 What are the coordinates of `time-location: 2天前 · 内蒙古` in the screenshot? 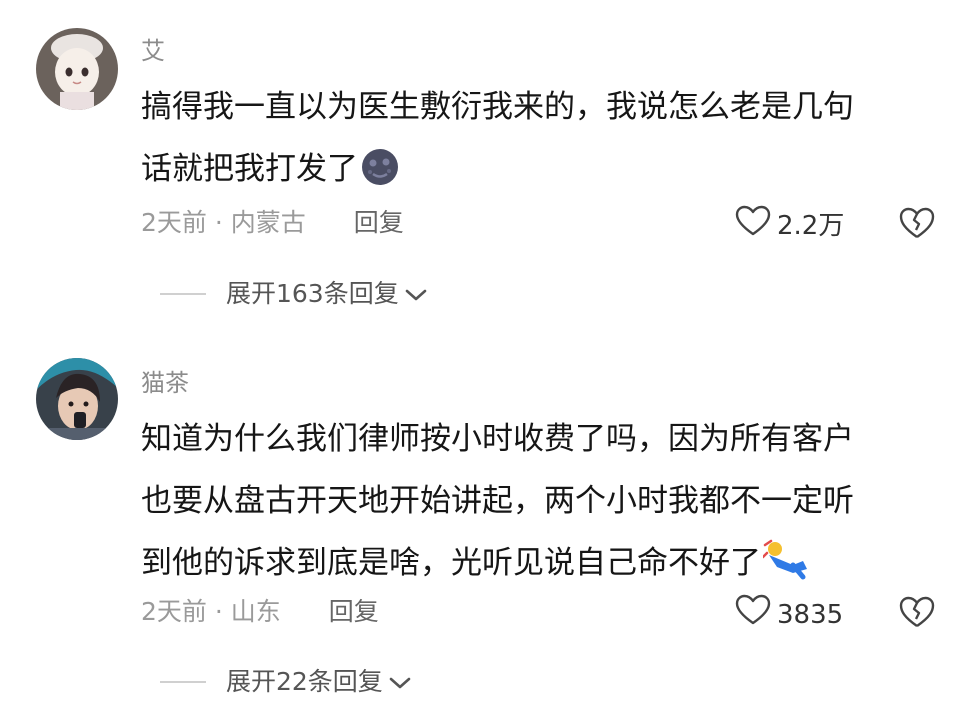 It's located at (223, 222).